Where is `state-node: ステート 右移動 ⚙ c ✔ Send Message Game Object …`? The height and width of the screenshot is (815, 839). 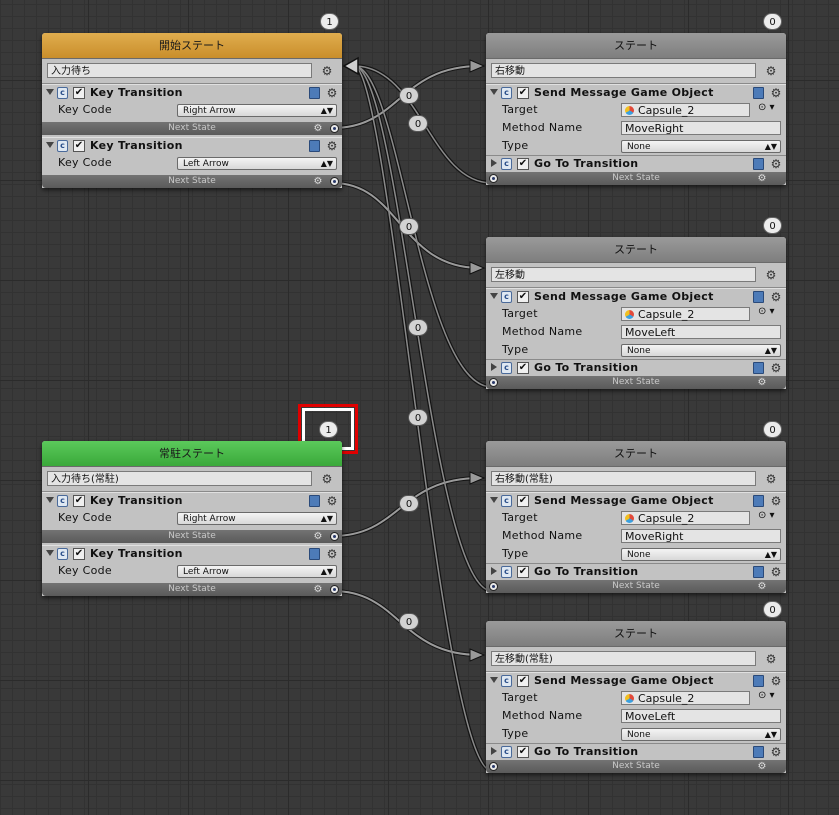
state-node: ステート 右移動 ⚙ c ✔ Send Message Game Object … is located at coordinates (636, 109).